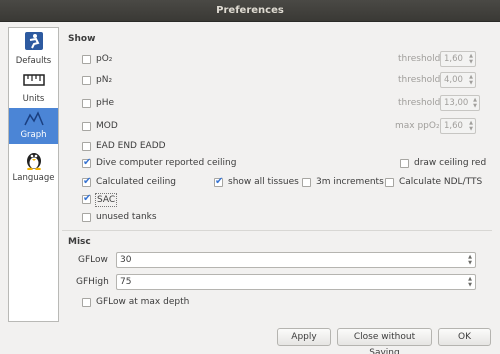 The width and height of the screenshot is (500, 354). What do you see at coordinates (107, 126) in the screenshot?
I see `mod-label: MOD` at bounding box center [107, 126].